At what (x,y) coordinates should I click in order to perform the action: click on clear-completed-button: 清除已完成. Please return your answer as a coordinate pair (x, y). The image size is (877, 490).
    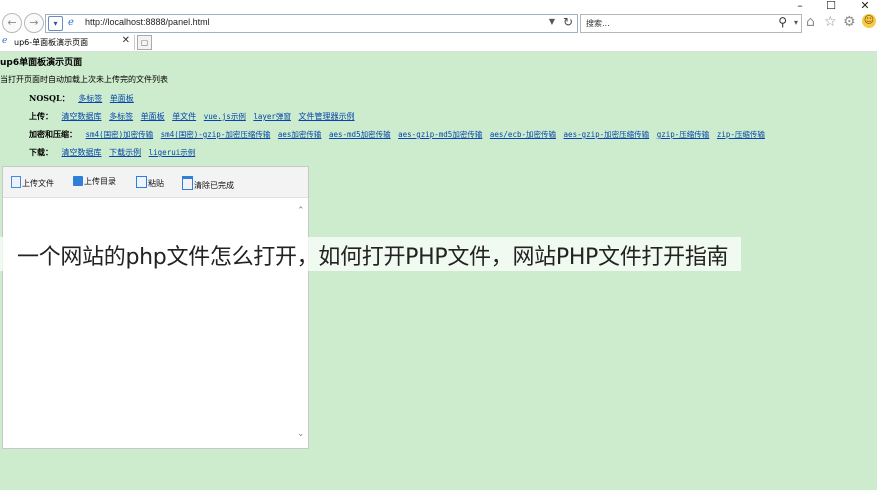
    Looking at the image, I should click on (208, 183).